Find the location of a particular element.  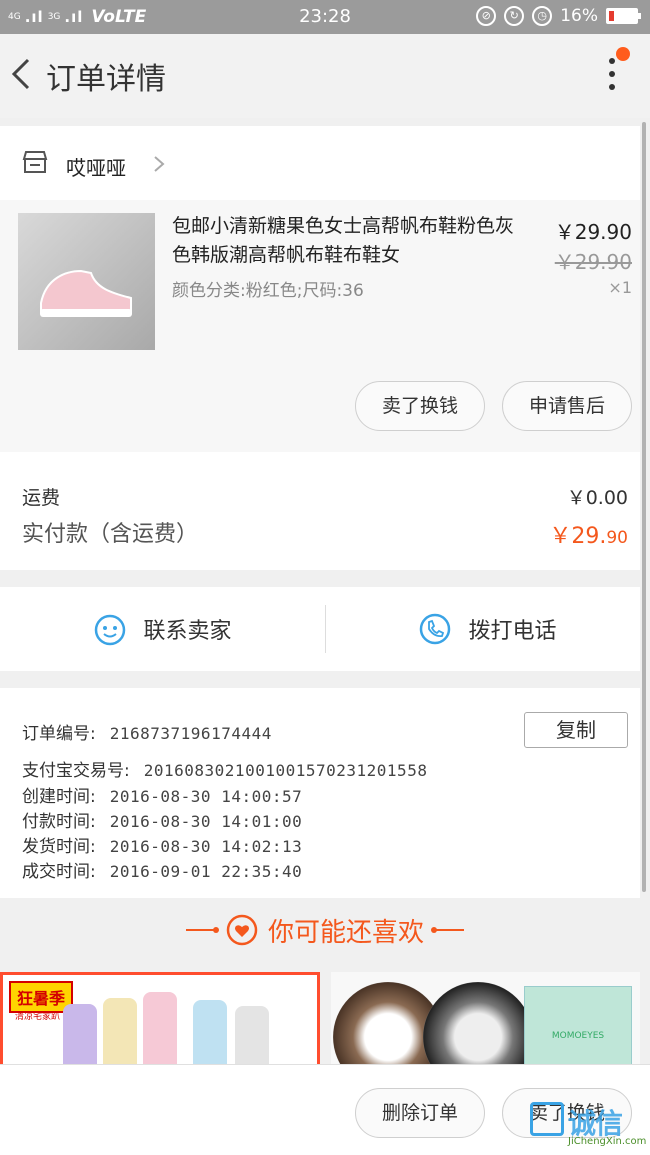

total-value-int: ￥29. is located at coordinates (578, 536).